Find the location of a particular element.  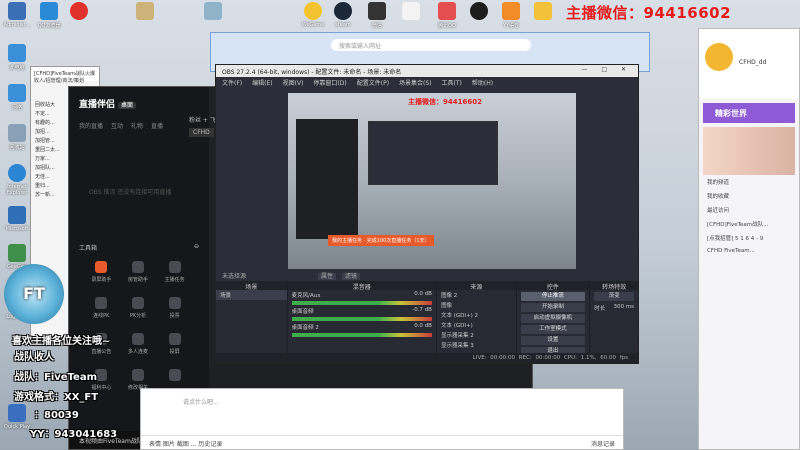

stop-streaming-button: 停止推流 is located at coordinates (553, 296).